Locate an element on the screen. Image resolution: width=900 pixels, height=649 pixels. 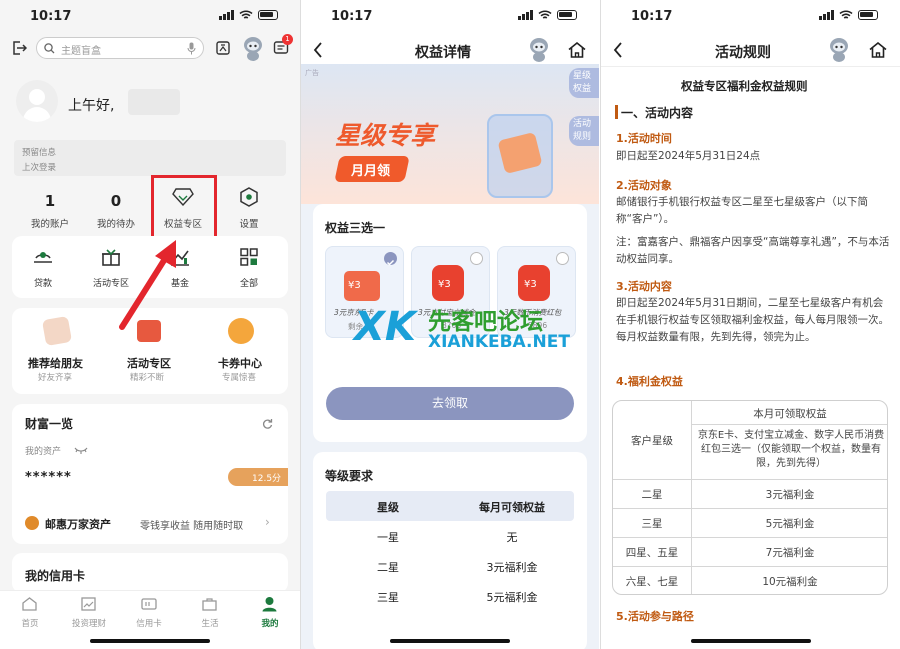
promo-title-refer: 推荐给朋友 is located at coordinates (55, 363).